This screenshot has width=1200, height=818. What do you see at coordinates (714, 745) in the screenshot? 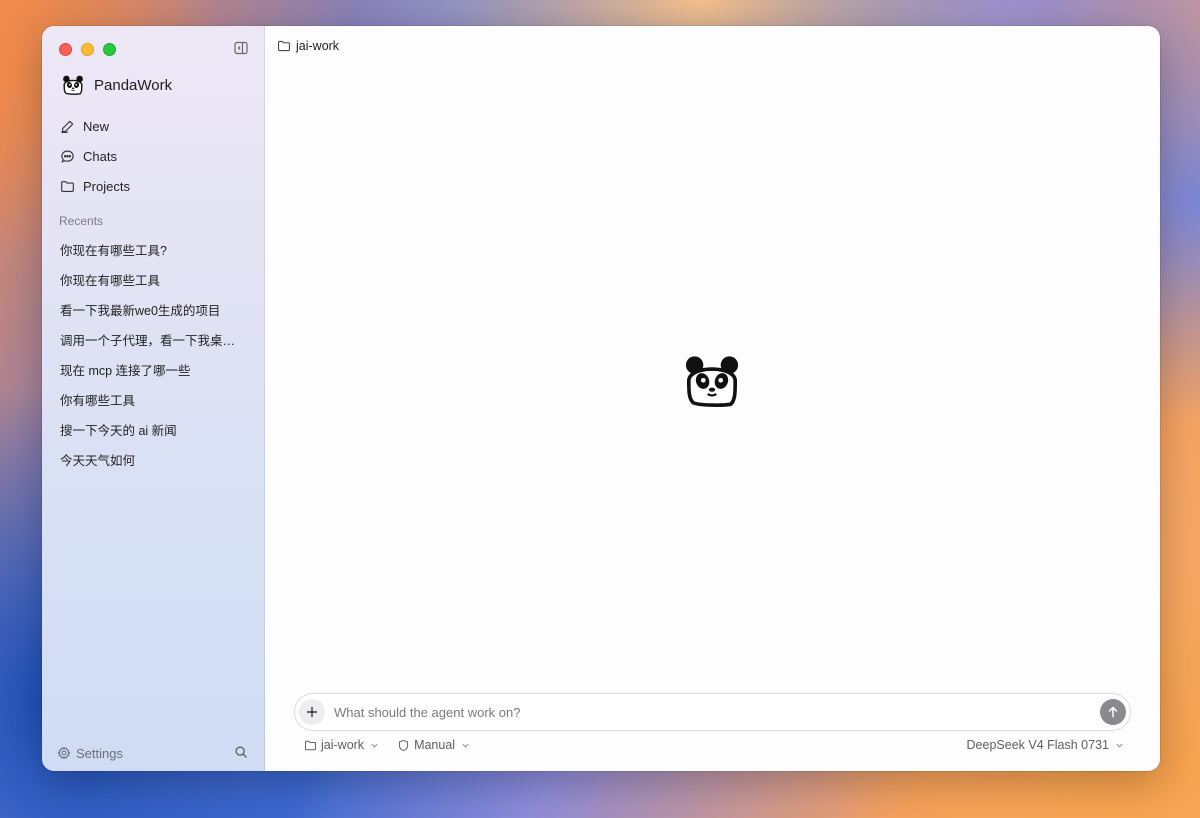
I see `composer-options: jai-work Manual DeepSeek V4 Flash 0731` at bounding box center [714, 745].